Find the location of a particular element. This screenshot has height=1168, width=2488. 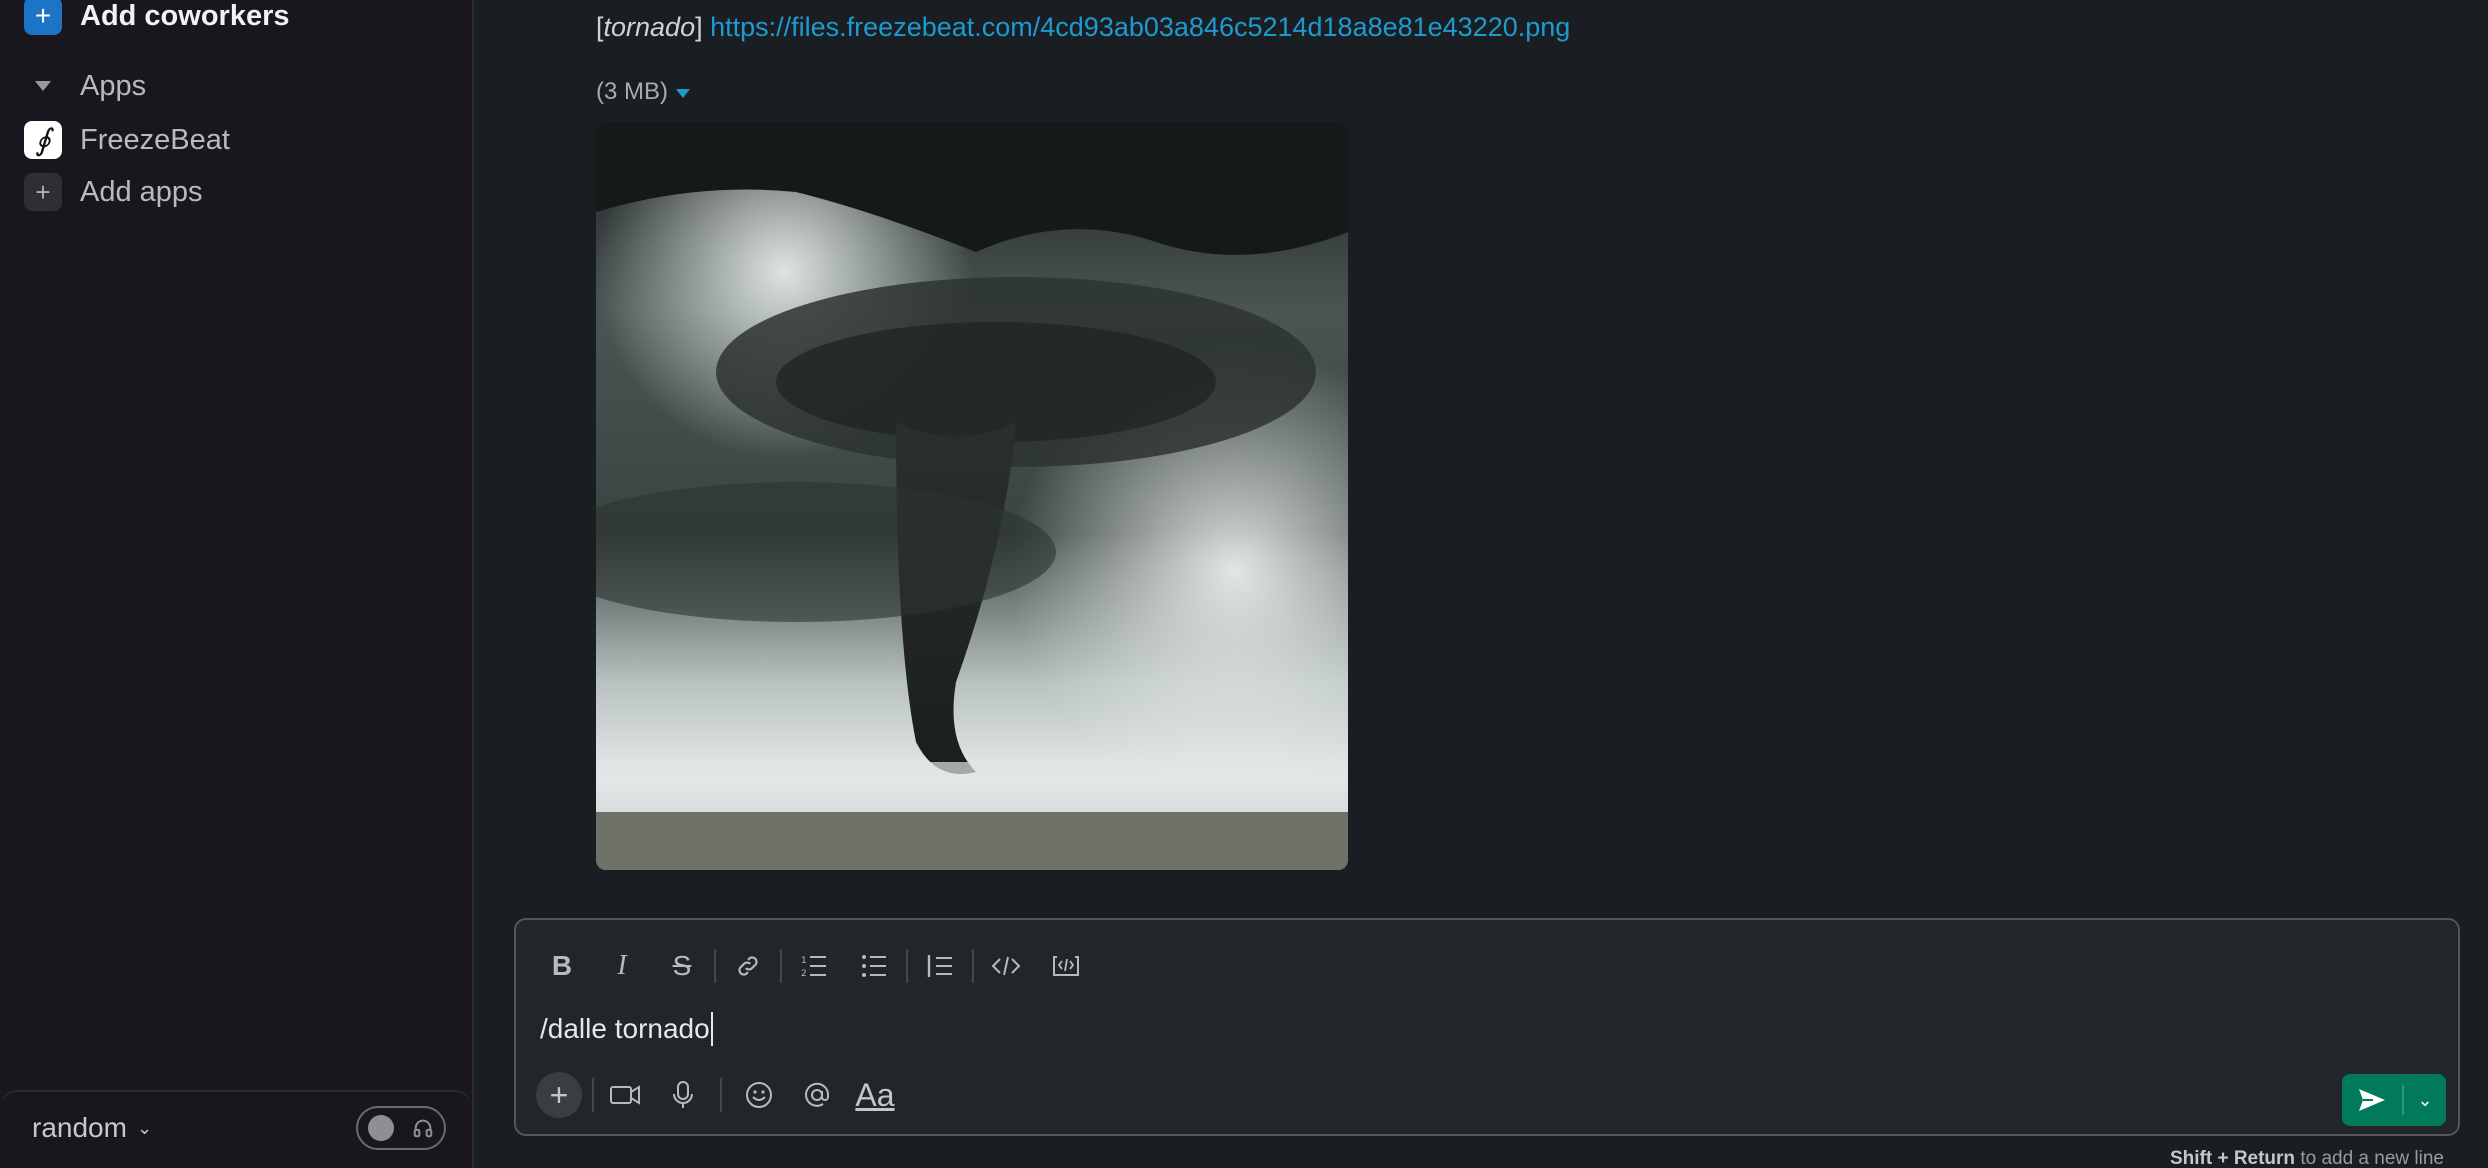

attach-plus-button: + is located at coordinates (559, 1095).